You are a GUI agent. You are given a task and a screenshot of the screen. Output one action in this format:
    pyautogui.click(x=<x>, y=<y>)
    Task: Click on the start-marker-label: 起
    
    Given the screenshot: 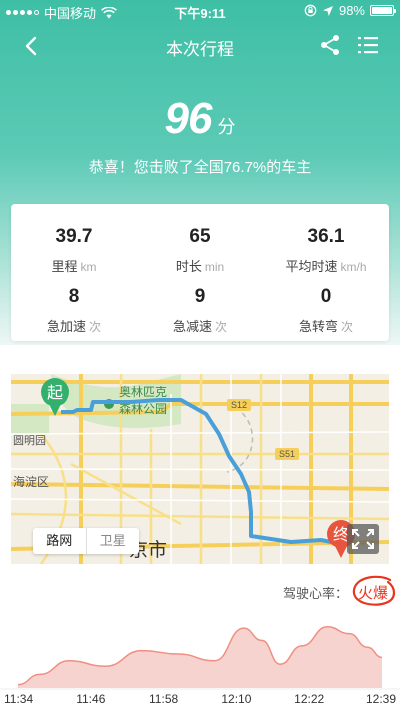 What is the action you would take?
    pyautogui.click(x=55, y=392)
    